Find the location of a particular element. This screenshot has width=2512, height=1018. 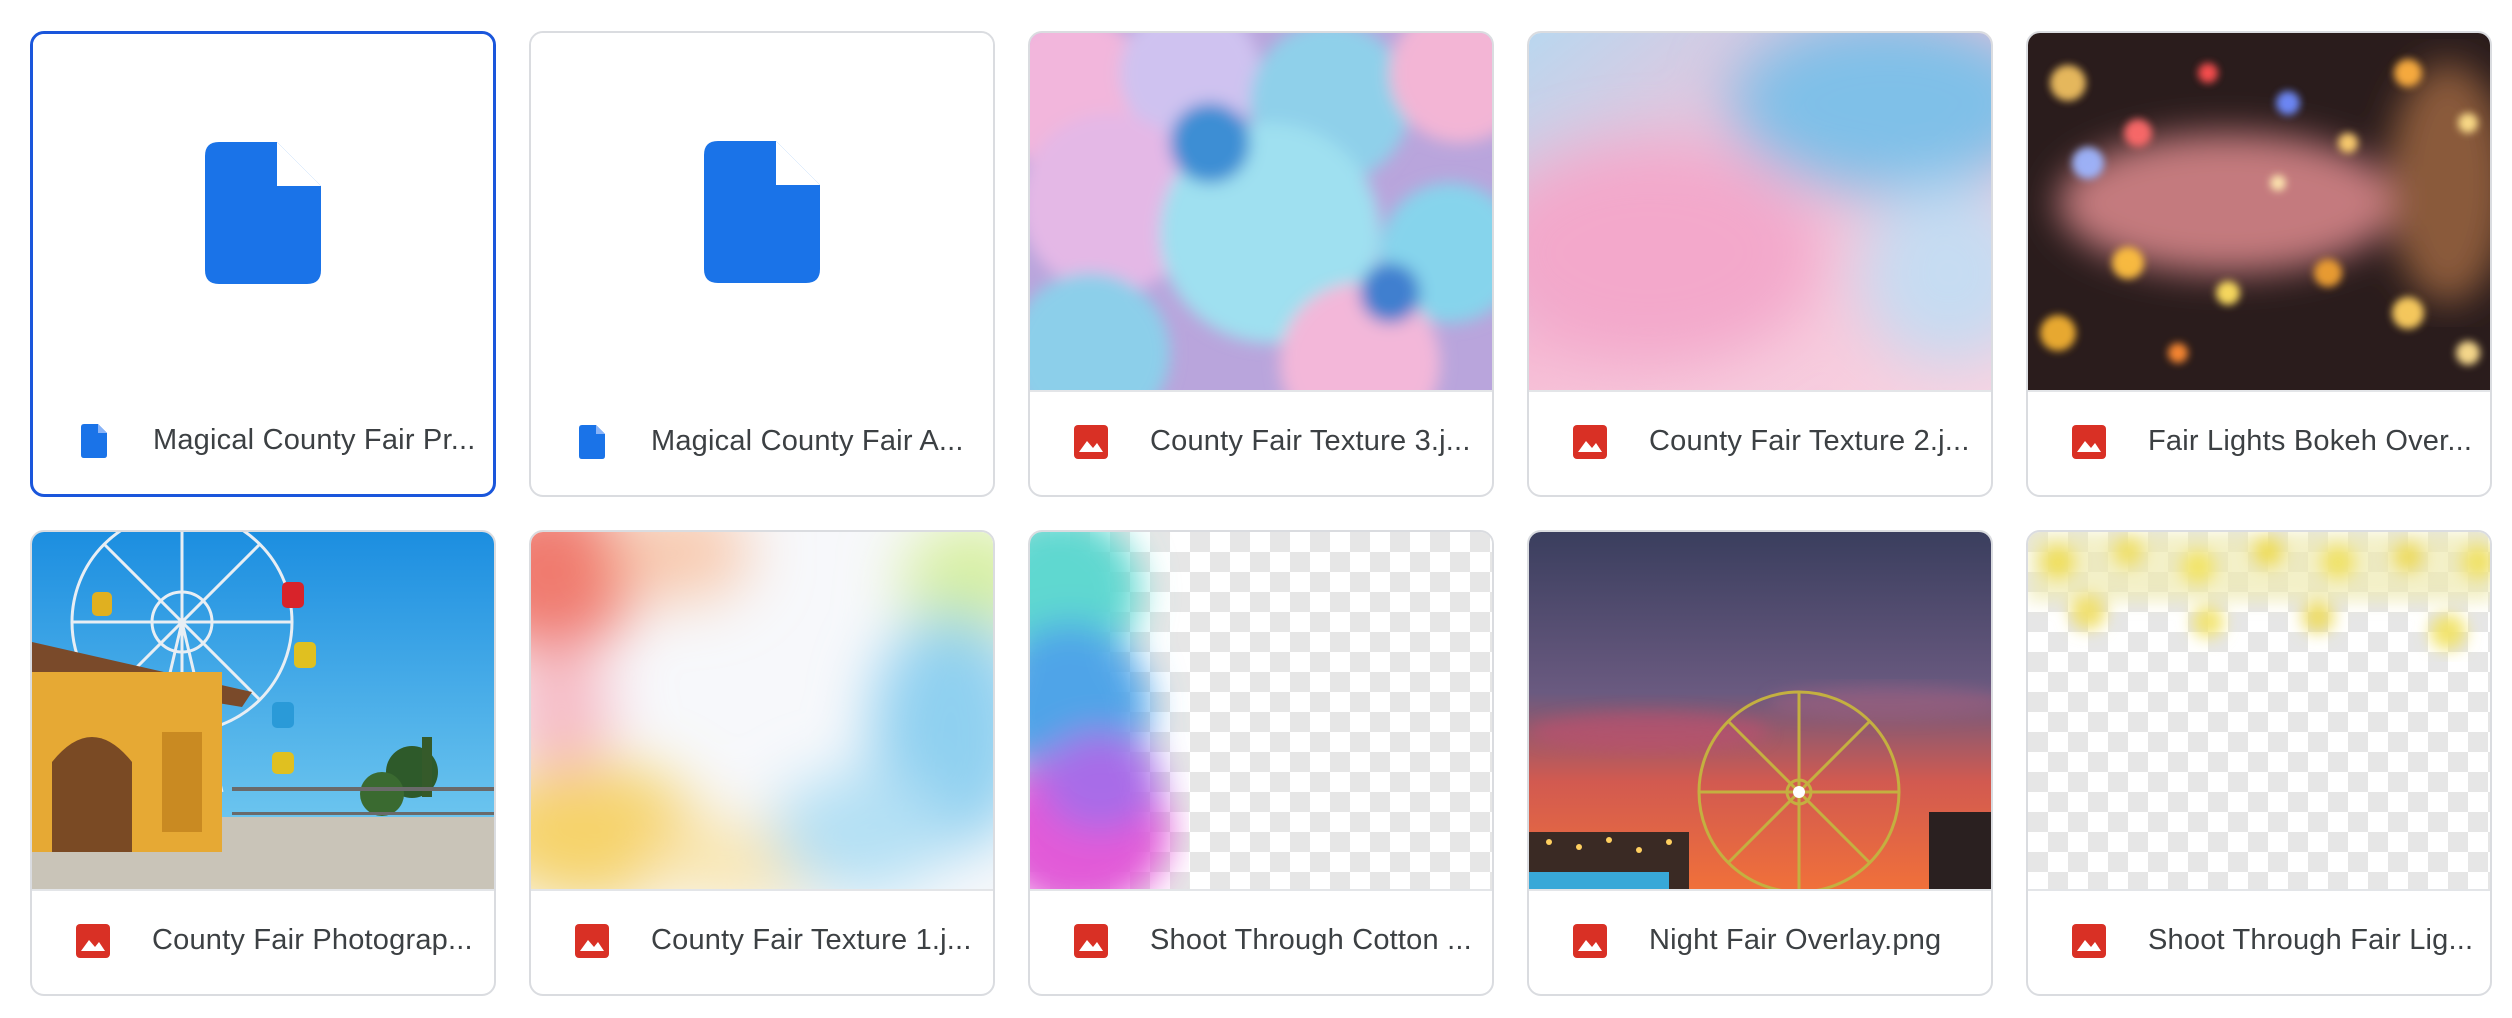

file-card-footer: Night Fair Overlay.png is located at coordinates (1760, 940).